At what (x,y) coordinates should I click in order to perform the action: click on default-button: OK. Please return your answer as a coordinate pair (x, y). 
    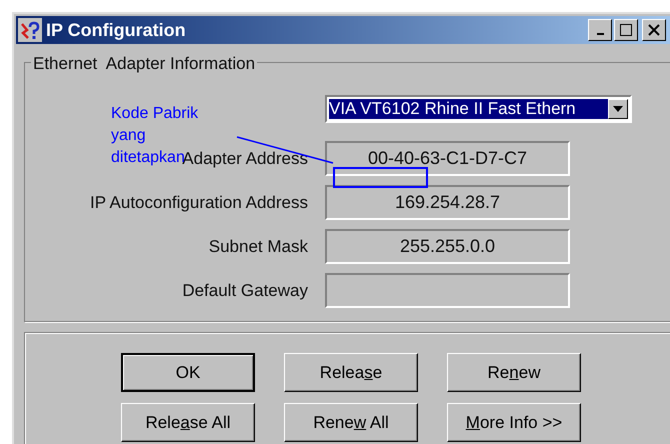
    Looking at the image, I should click on (188, 372).